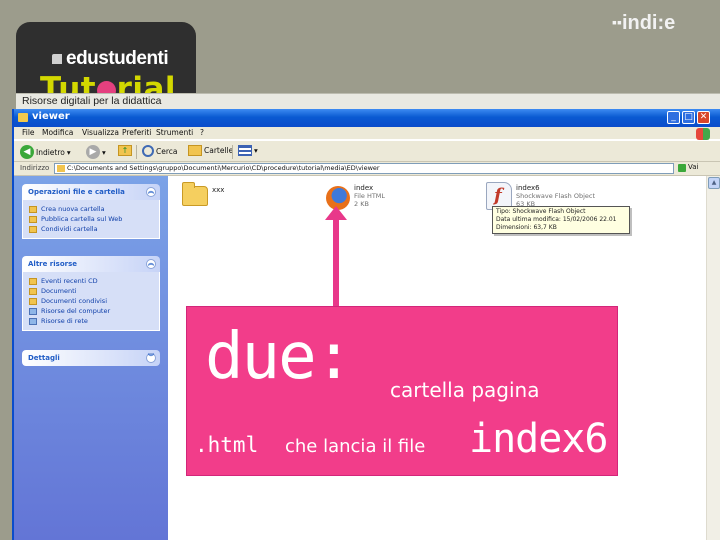 This screenshot has height=540, width=720. I want to click on callout-target-file: index6, so click(538, 439).